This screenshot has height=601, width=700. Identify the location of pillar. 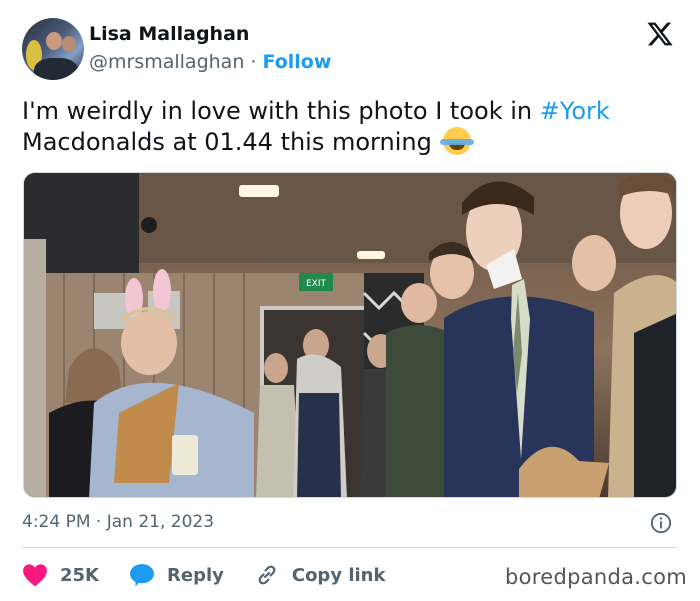
(35, 368).